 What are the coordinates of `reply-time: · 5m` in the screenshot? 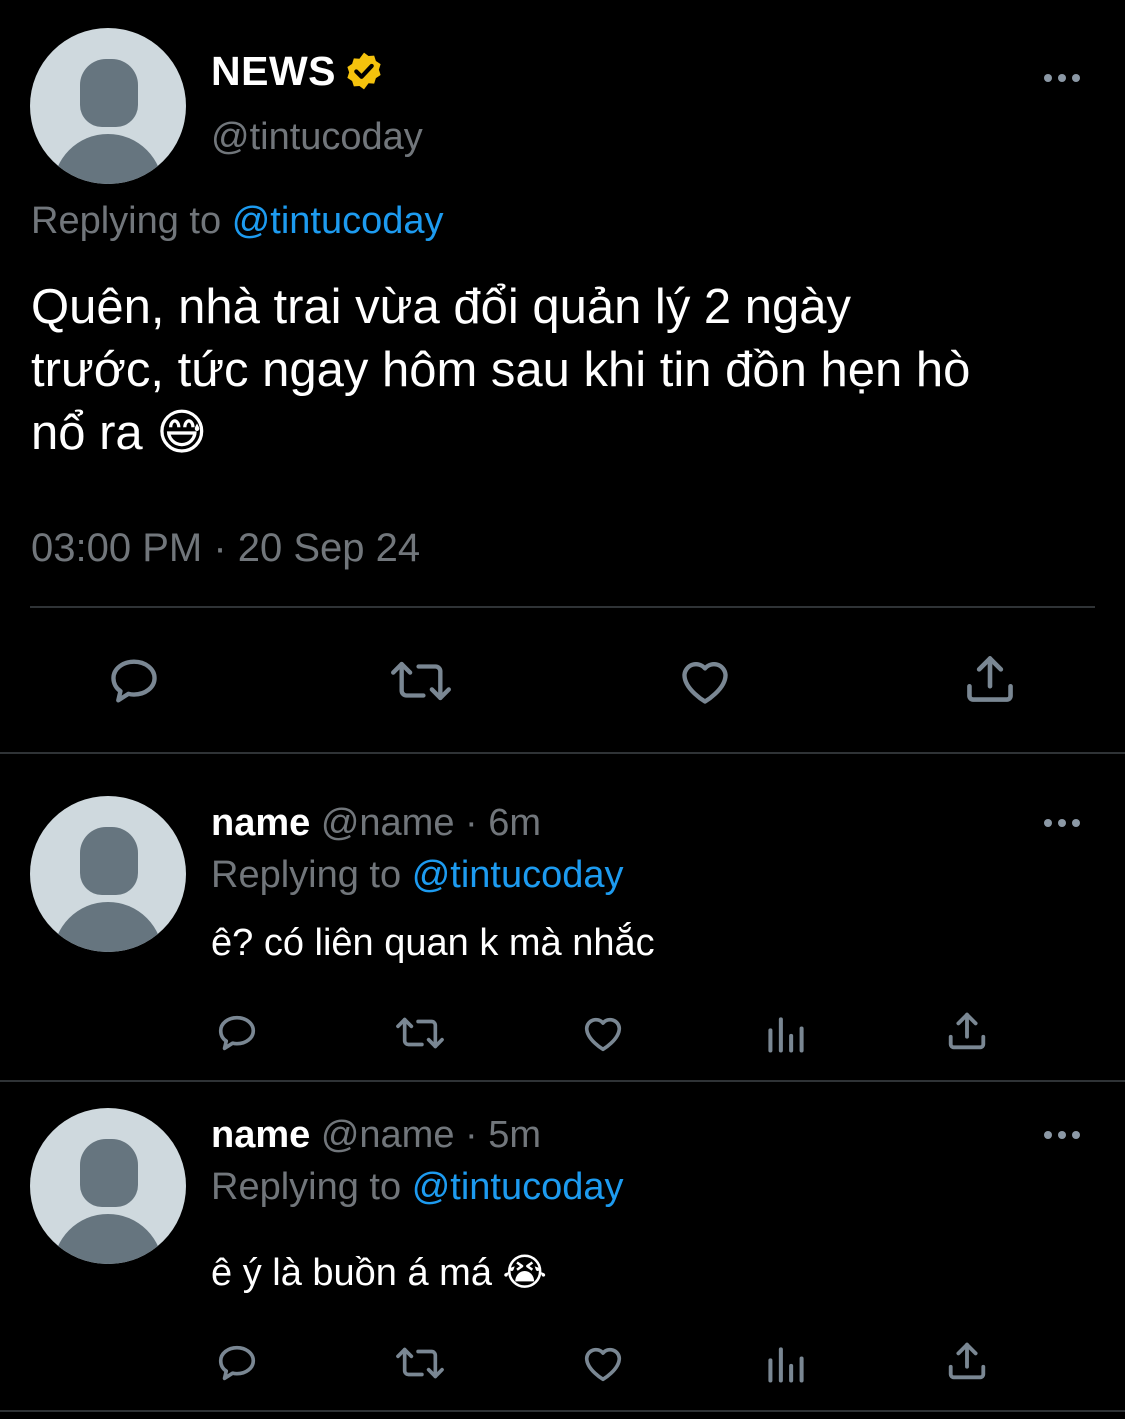 It's located at (503, 1135).